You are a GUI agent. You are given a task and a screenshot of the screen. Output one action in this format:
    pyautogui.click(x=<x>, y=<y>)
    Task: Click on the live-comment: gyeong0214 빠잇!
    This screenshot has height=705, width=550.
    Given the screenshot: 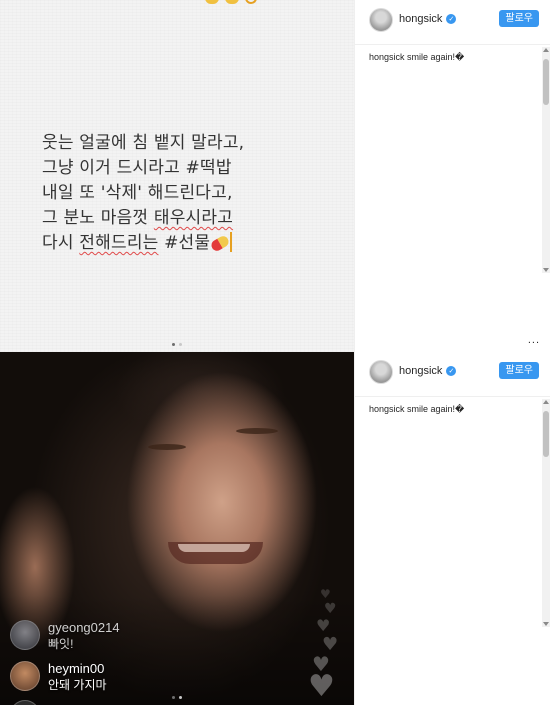 What is the action you would take?
    pyautogui.click(x=65, y=636)
    